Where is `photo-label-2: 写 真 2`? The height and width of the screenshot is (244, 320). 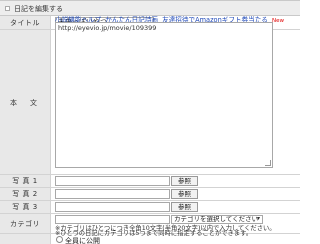 photo-label-2: 写 真 2 is located at coordinates (25, 194).